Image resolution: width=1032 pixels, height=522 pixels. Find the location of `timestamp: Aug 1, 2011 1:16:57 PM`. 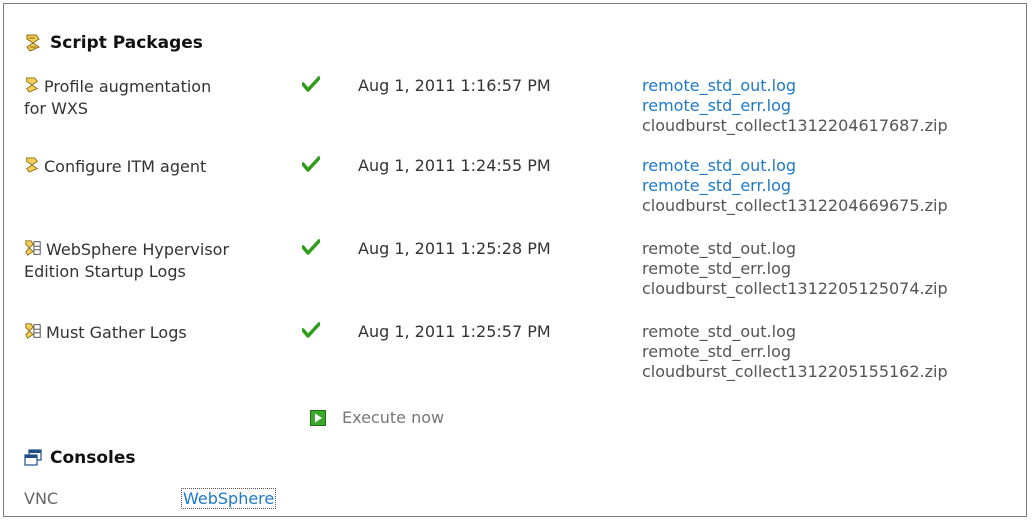

timestamp: Aug 1, 2011 1:16:57 PM is located at coordinates (454, 85).